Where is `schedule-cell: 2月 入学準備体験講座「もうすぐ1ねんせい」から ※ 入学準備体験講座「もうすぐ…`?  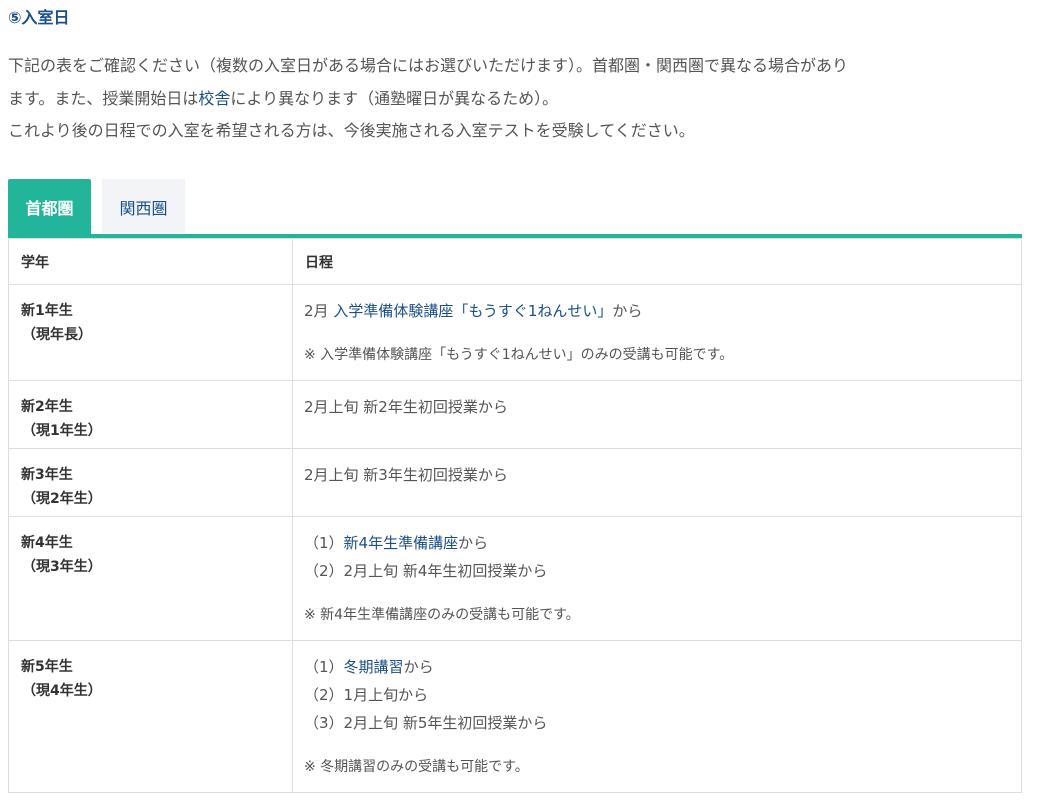
schedule-cell: 2月 入学準備体験講座「もうすぐ1ねんせい」から ※ 入学準備体験講座「もうすぐ… is located at coordinates (657, 332).